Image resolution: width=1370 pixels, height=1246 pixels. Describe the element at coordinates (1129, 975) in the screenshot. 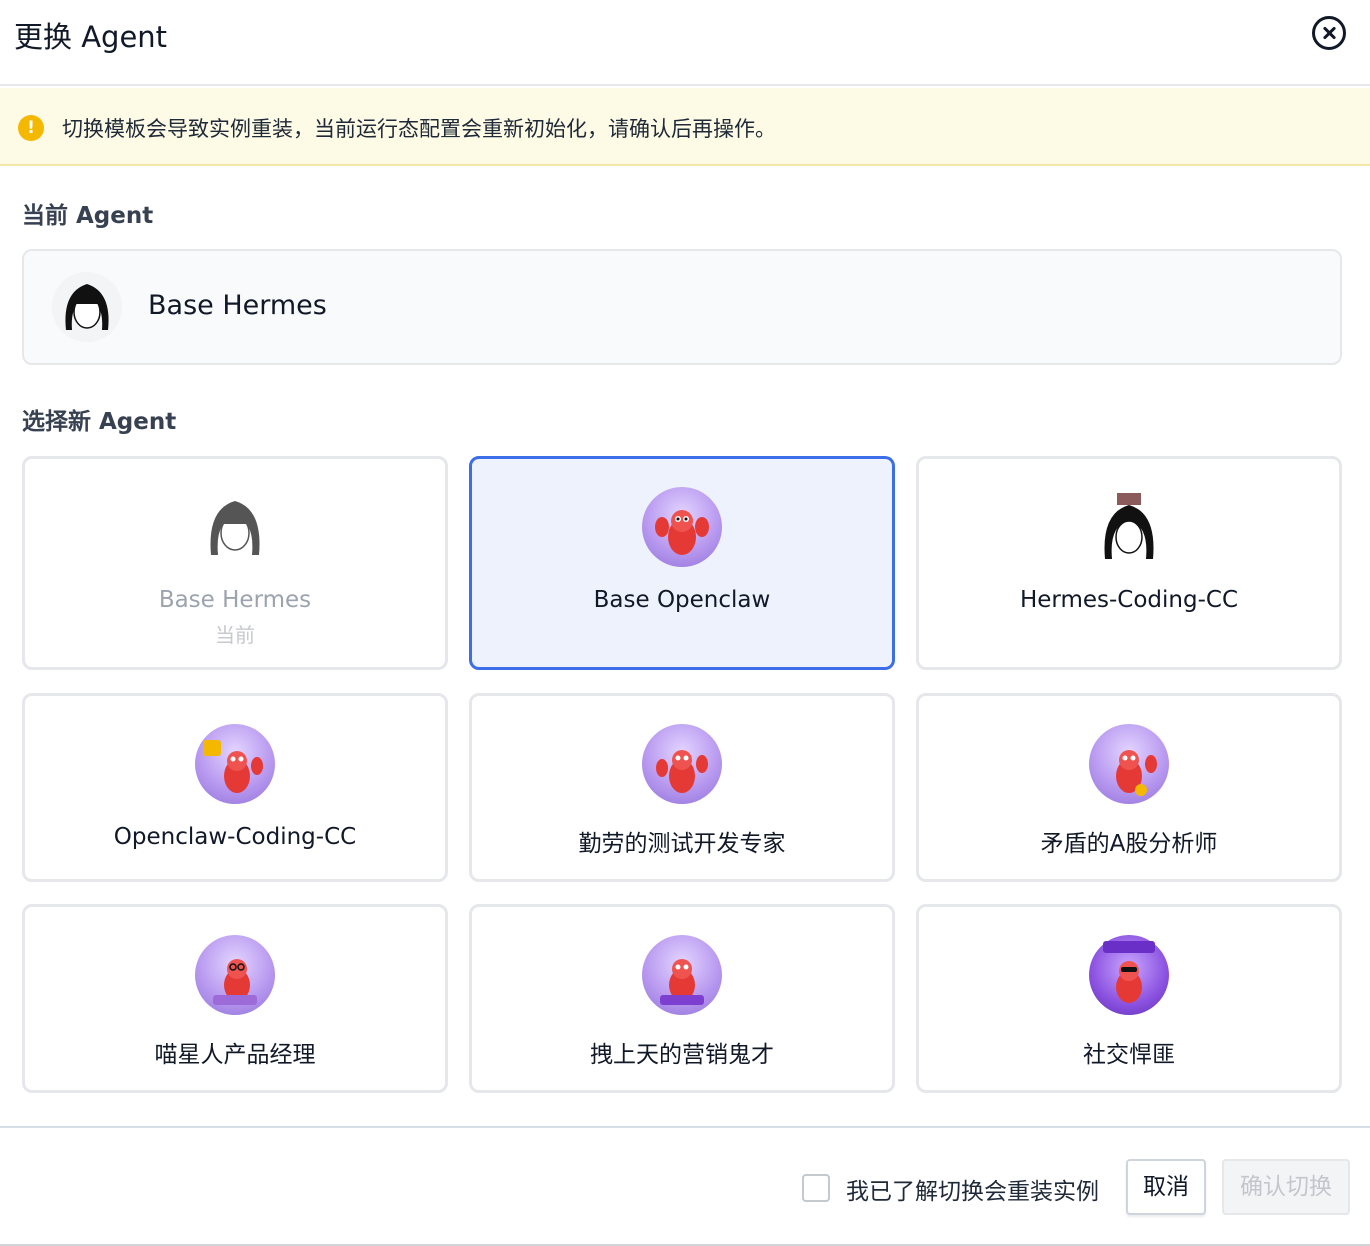

I see `lobster-social-avatar` at that location.